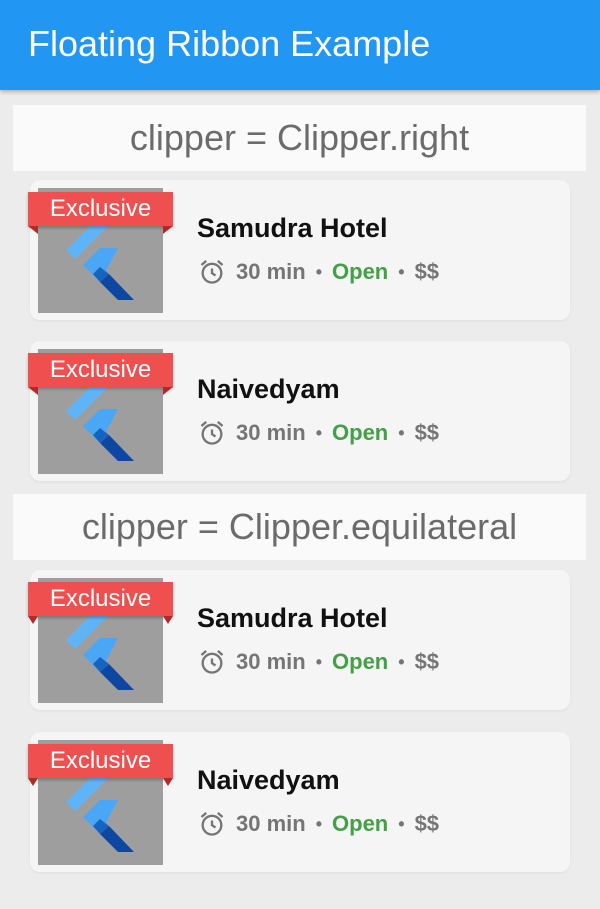 This screenshot has width=600, height=909. I want to click on section-header-equilateral: clipper = Clipper.equilateral, so click(299, 527).